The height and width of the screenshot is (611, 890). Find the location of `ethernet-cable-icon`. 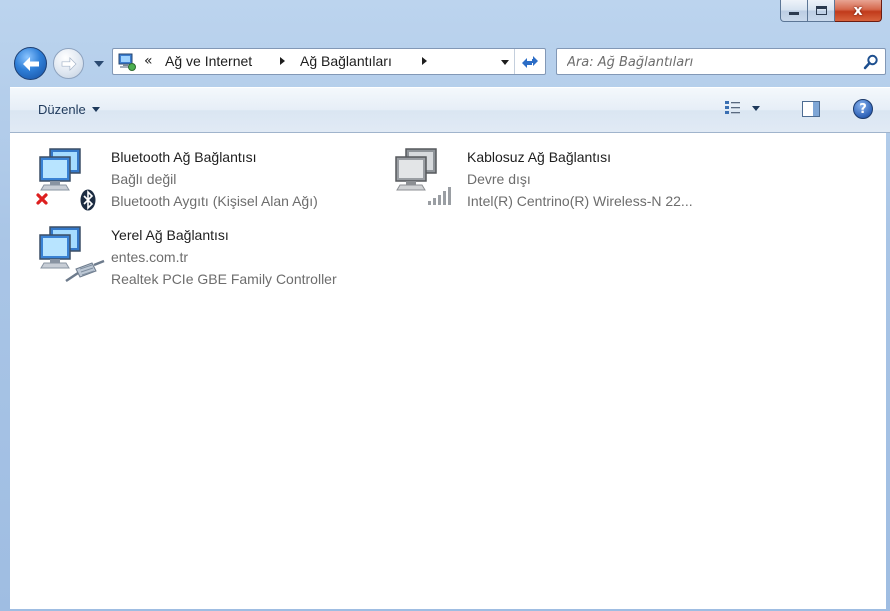

ethernet-cable-icon is located at coordinates (85, 271).